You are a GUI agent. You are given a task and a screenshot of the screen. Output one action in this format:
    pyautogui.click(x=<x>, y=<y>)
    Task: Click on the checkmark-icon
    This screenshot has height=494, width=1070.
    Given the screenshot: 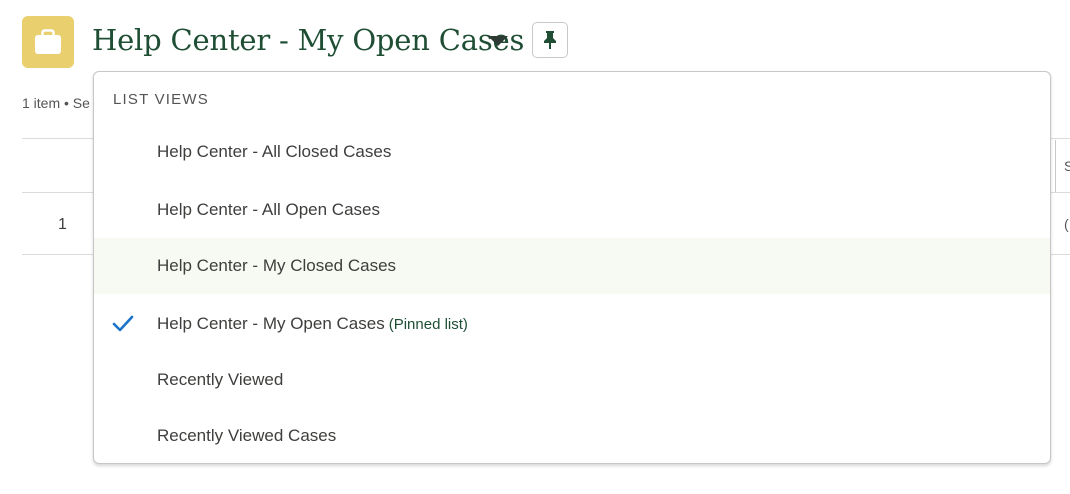 What is the action you would take?
    pyautogui.click(x=123, y=323)
    